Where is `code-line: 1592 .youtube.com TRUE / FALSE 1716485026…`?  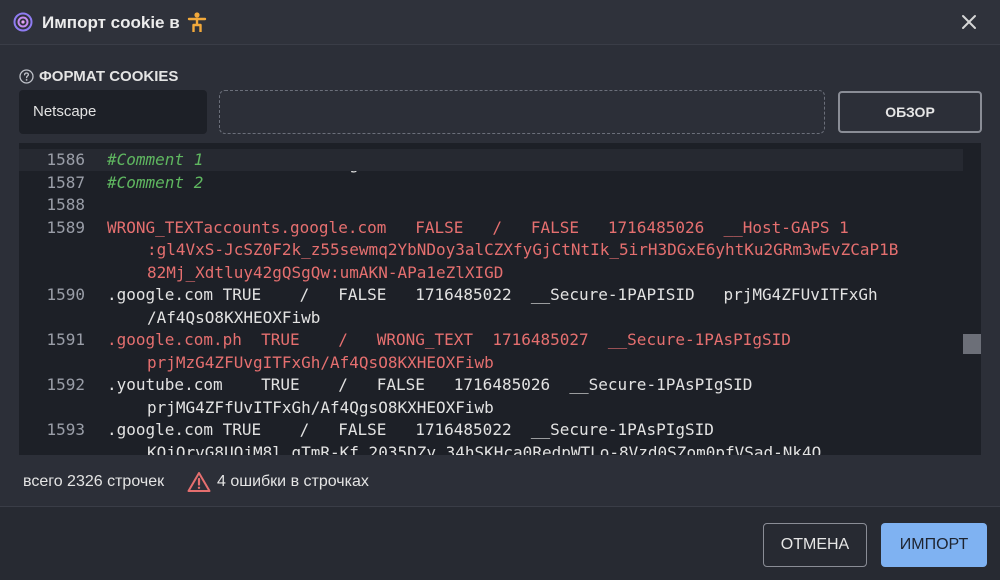
code-line: 1592 .youtube.com TRUE / FALSE 1716485026… is located at coordinates (491, 385).